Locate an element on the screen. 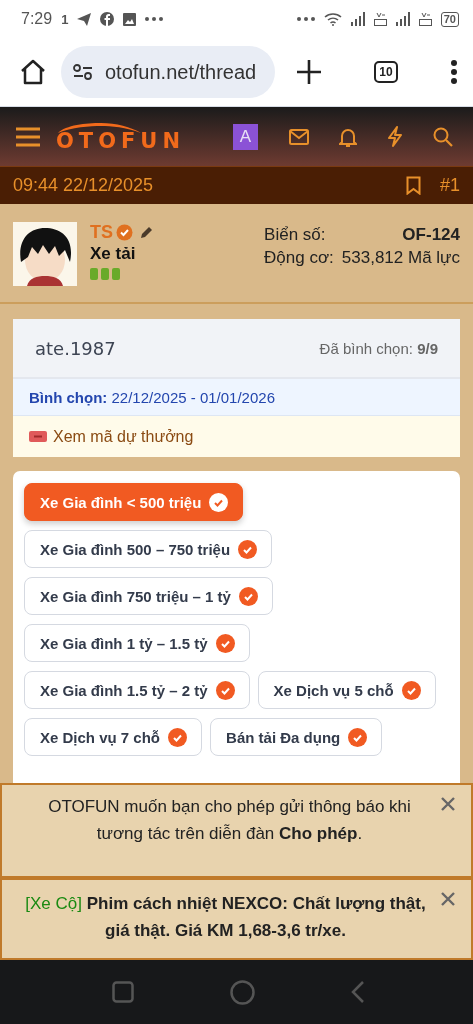 The image size is (473, 1024). detail-value: 533,812 Mã lực is located at coordinates (400, 258).